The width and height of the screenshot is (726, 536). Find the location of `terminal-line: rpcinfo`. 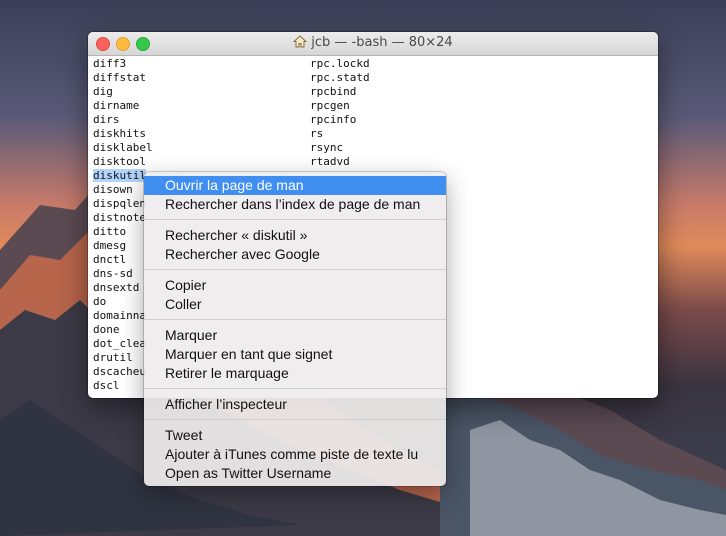

terminal-line: rpcinfo is located at coordinates (333, 119).